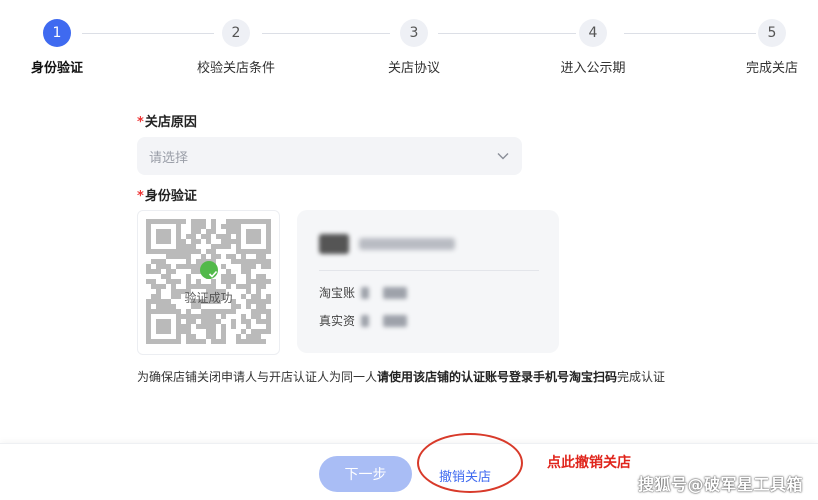 The image size is (818, 500). What do you see at coordinates (641, 377) in the screenshot?
I see `note-suffix: 完成认证` at bounding box center [641, 377].